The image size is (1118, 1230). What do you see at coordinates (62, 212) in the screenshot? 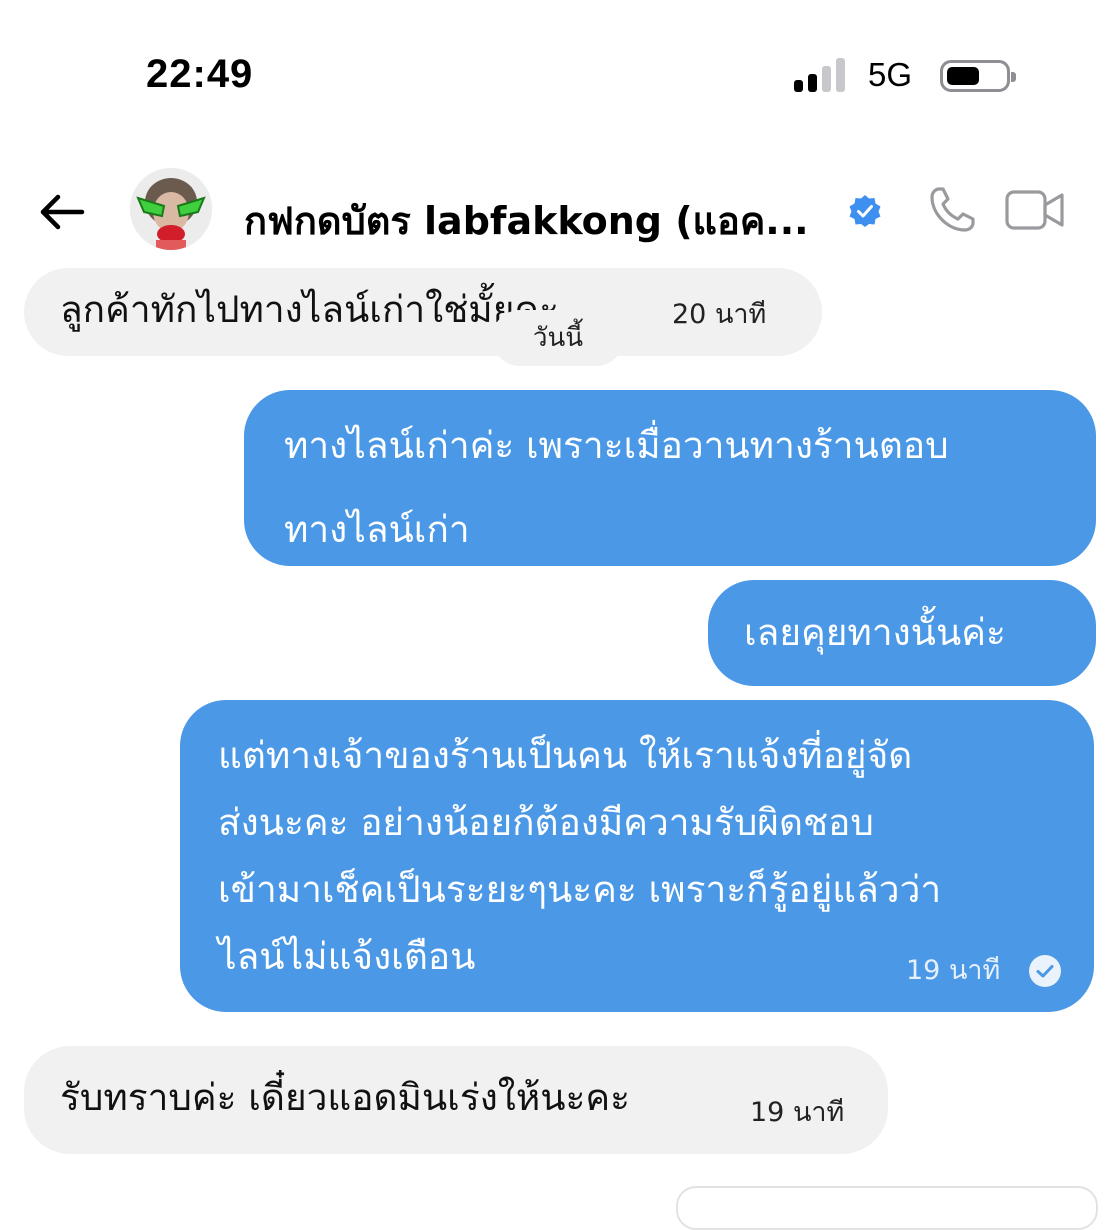
I see `back-arrow-icon` at bounding box center [62, 212].